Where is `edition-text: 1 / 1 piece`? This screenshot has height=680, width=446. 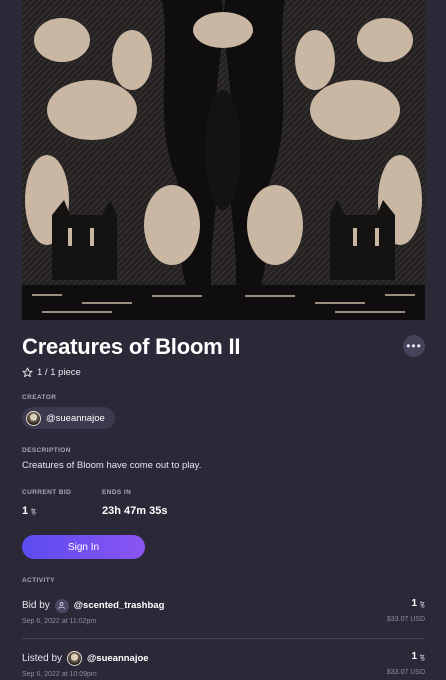
edition-text: 1 / 1 piece is located at coordinates (59, 372).